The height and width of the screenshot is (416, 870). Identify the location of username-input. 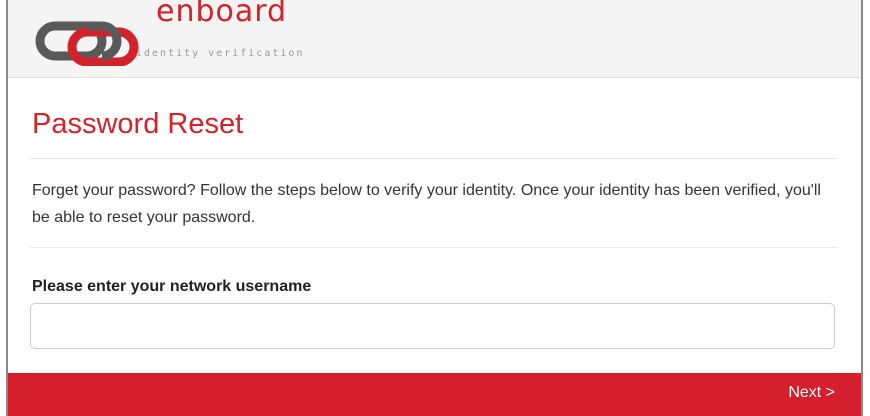
(432, 326).